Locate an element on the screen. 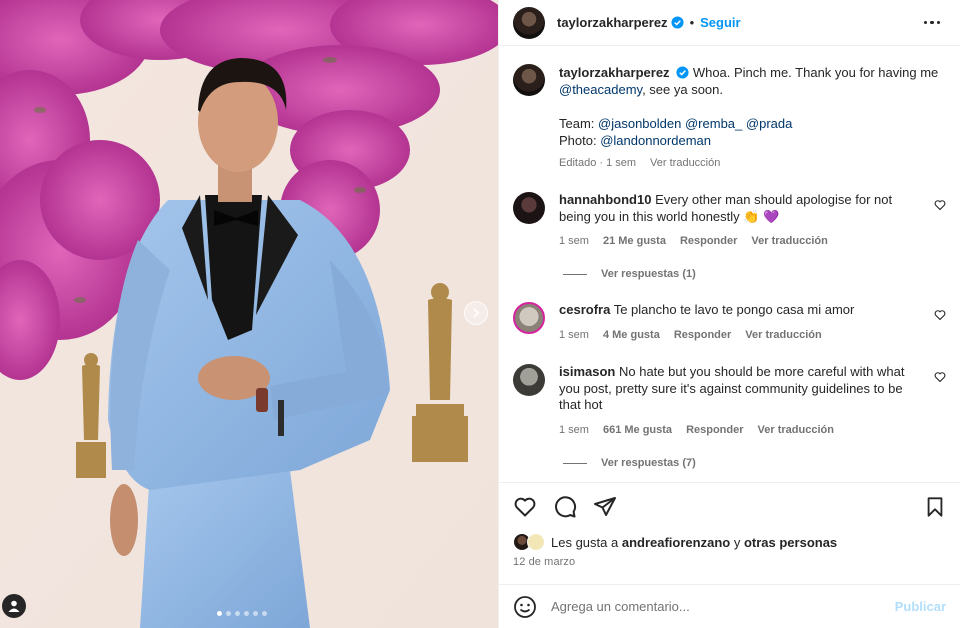 The width and height of the screenshot is (960, 628). author-avatar is located at coordinates (529, 22).